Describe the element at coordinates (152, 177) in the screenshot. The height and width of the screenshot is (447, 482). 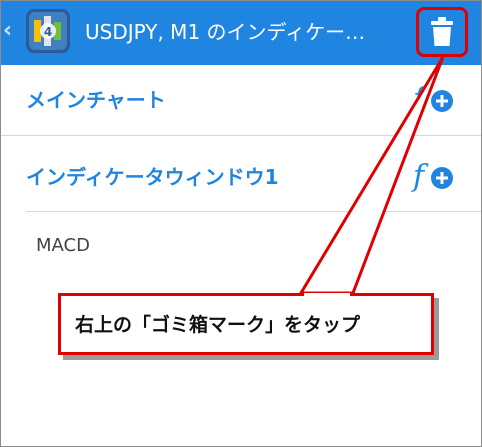
I see `indicator-window-label: インディケータウィンドウ1` at that location.